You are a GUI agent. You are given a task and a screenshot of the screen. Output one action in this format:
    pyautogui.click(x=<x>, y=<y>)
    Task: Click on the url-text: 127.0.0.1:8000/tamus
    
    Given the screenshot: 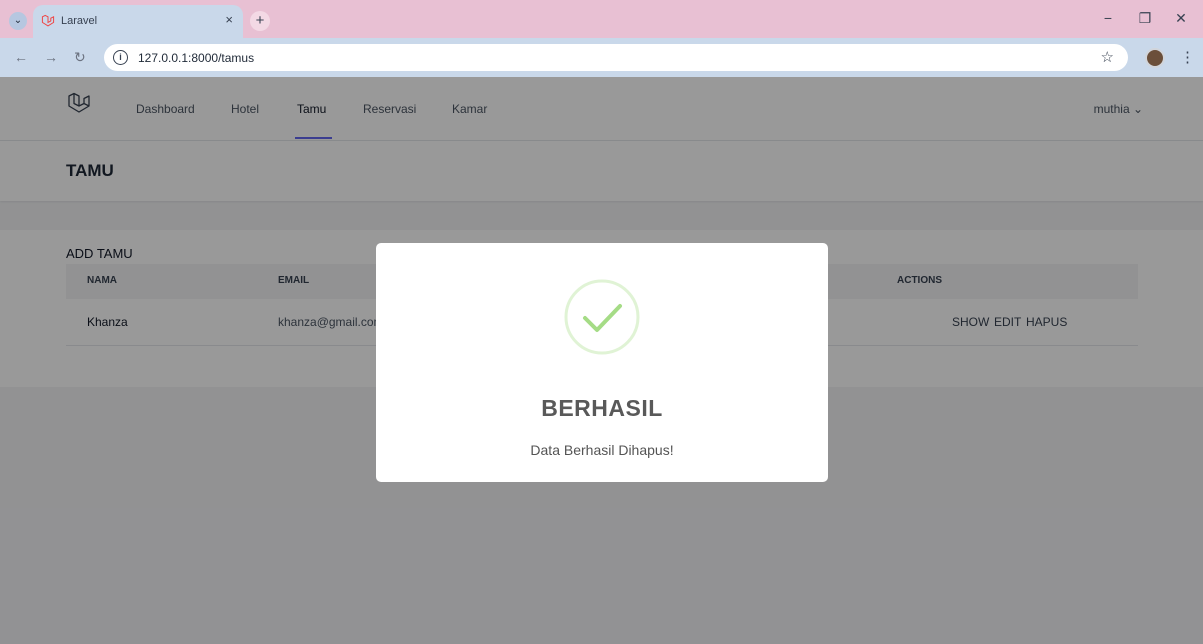 What is the action you would take?
    pyautogui.click(x=196, y=58)
    